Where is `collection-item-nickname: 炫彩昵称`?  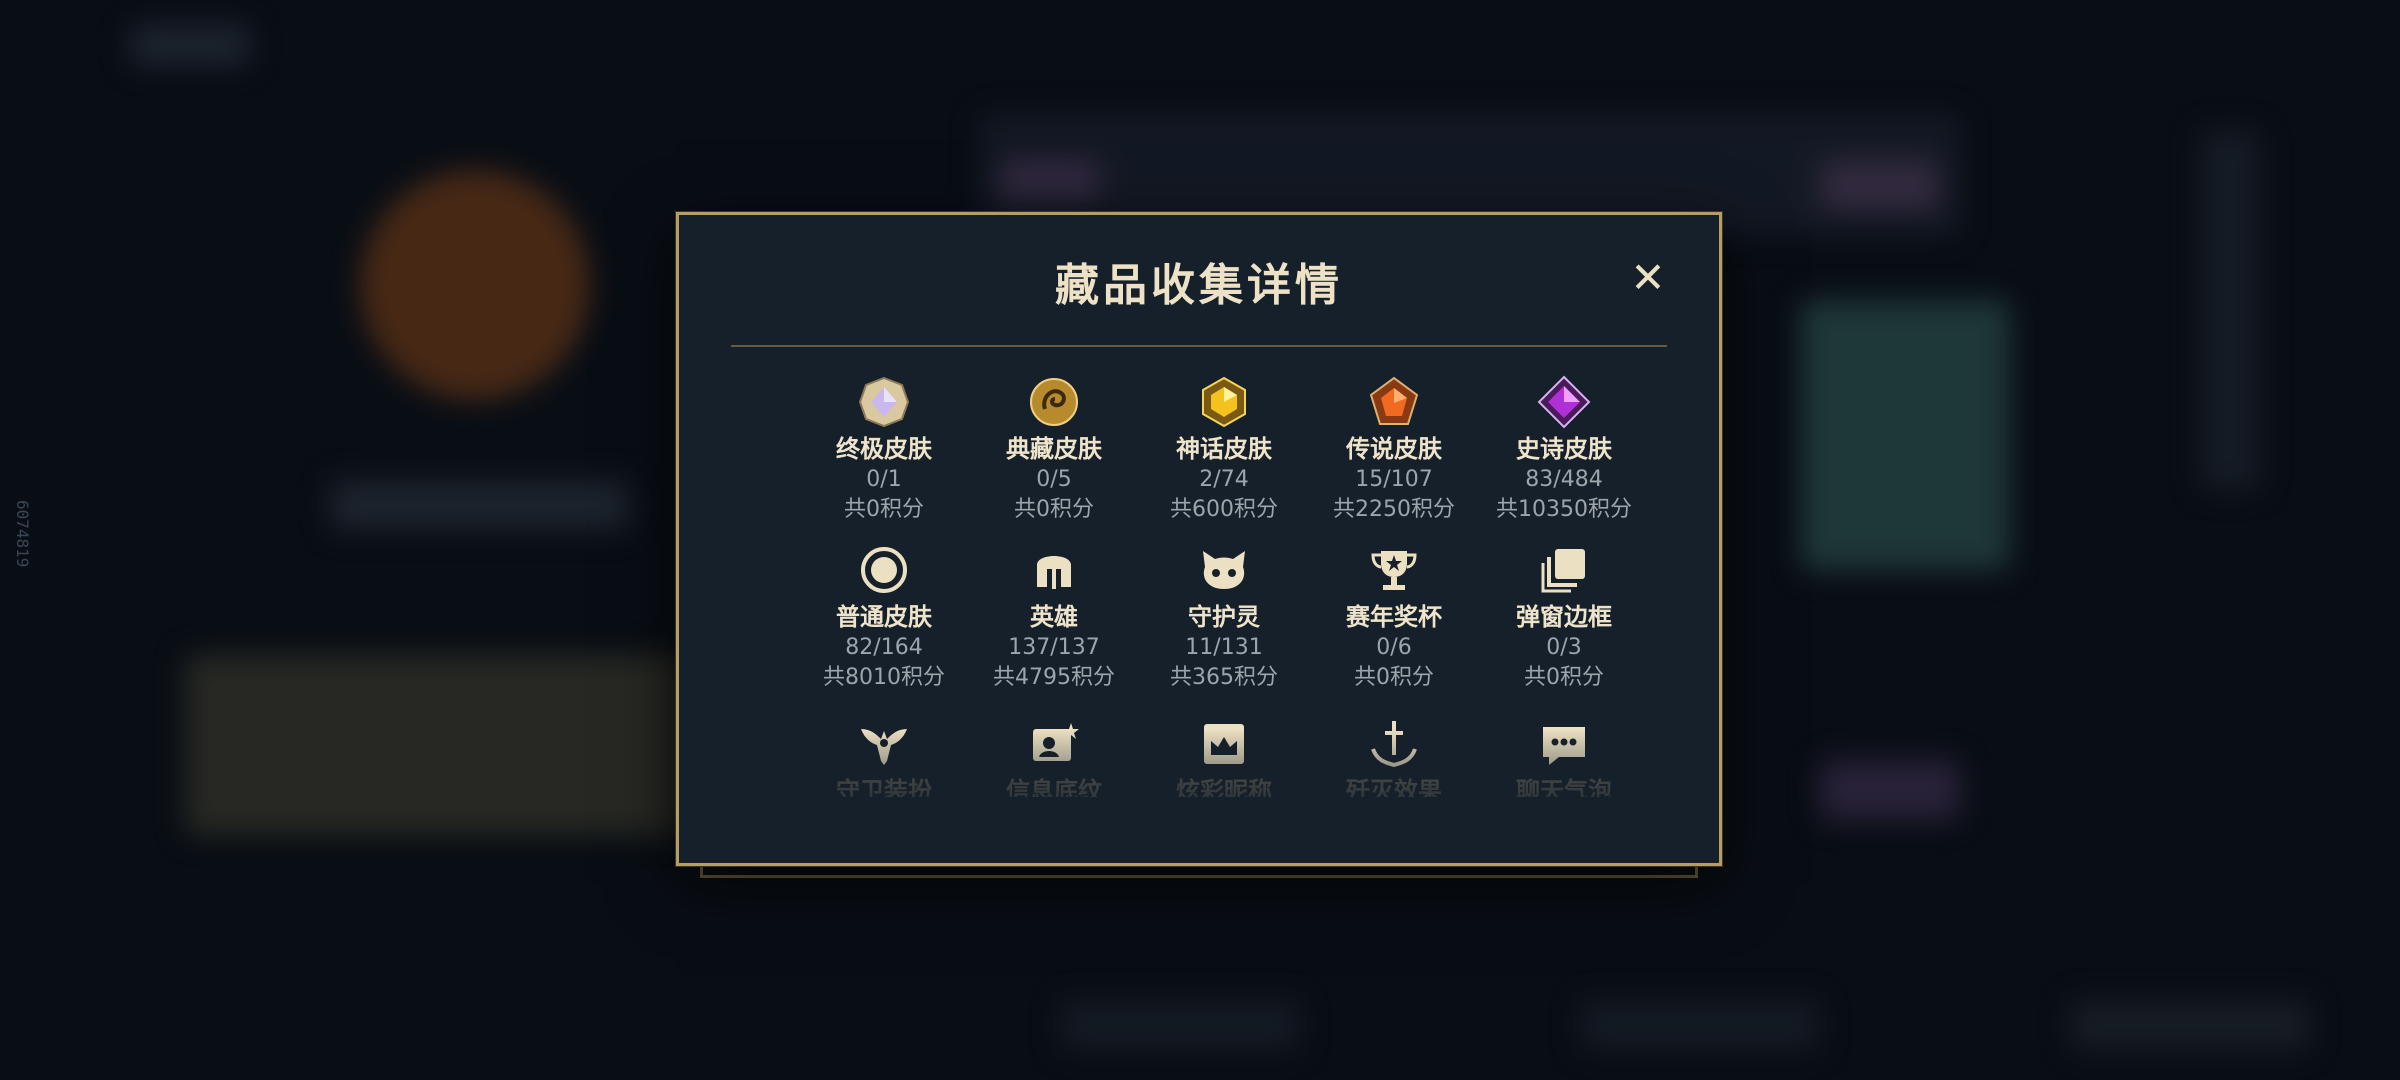
collection-item-nickname: 炫彩昵称 is located at coordinates (1224, 757).